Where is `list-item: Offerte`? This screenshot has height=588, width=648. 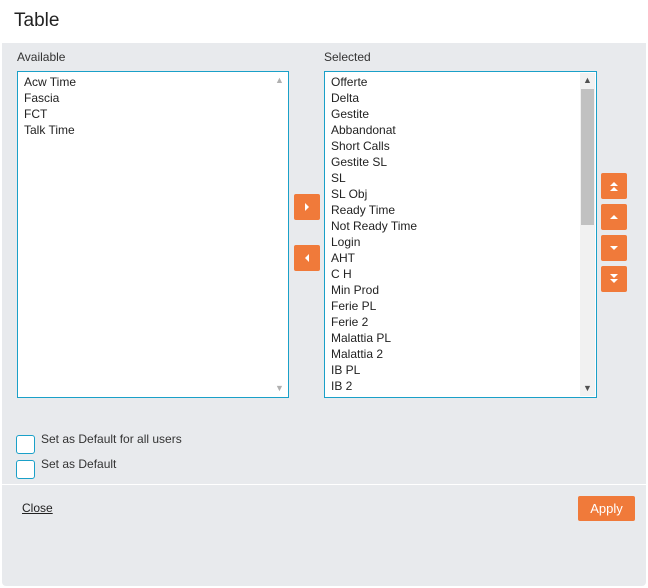
list-item: Offerte is located at coordinates (454, 82).